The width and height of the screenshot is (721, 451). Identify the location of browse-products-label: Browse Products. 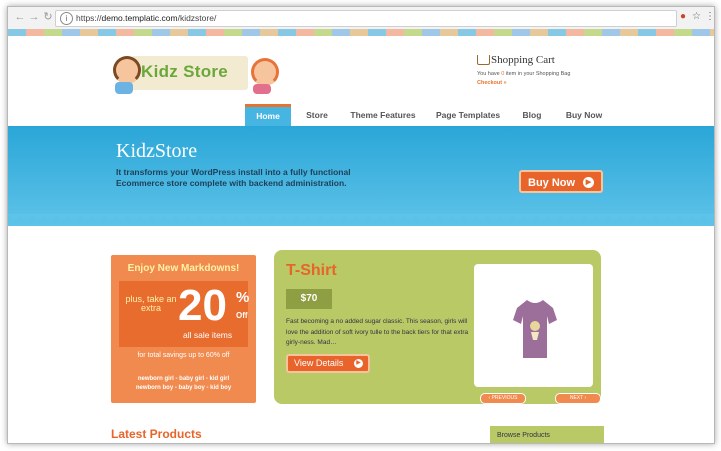
(523, 435).